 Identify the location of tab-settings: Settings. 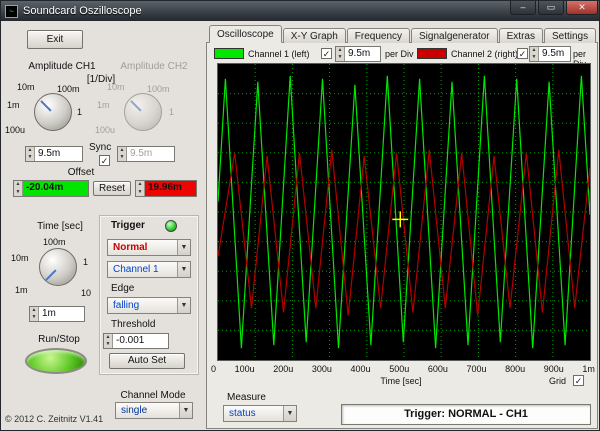
(570, 35).